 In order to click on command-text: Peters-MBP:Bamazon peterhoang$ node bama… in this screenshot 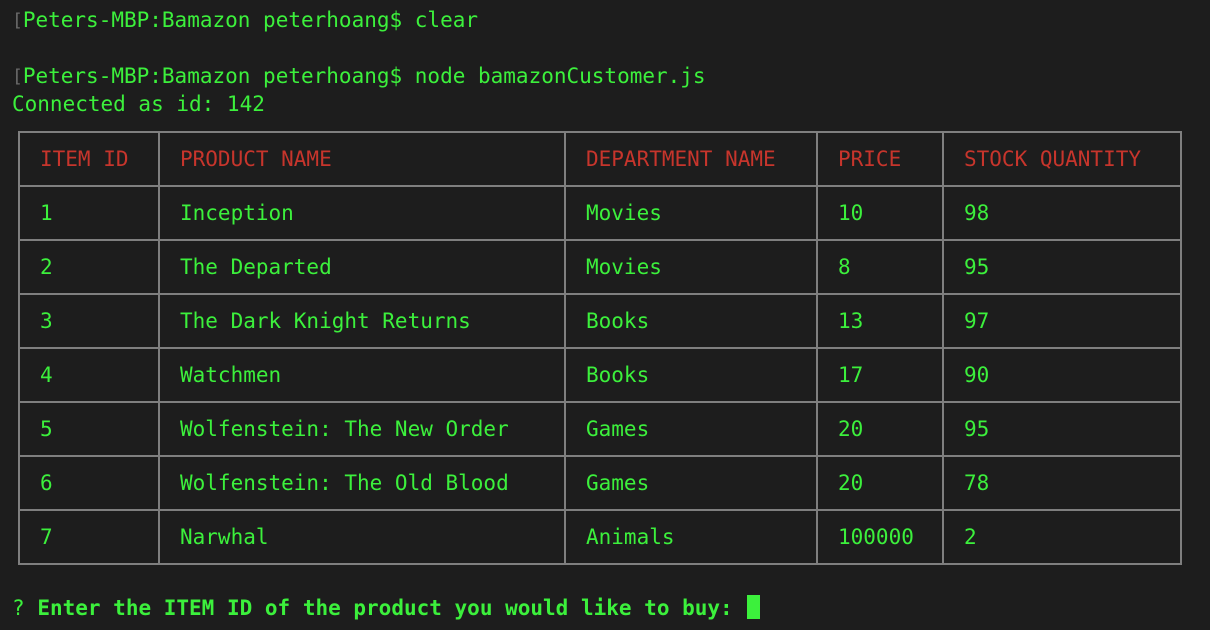, I will do `click(364, 76)`.